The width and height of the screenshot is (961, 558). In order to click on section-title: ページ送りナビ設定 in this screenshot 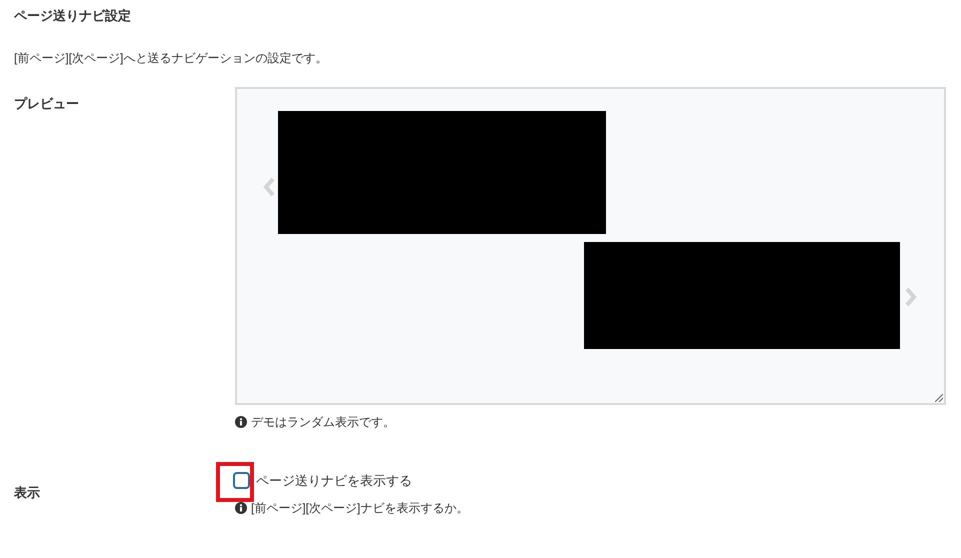, I will do `click(73, 16)`.